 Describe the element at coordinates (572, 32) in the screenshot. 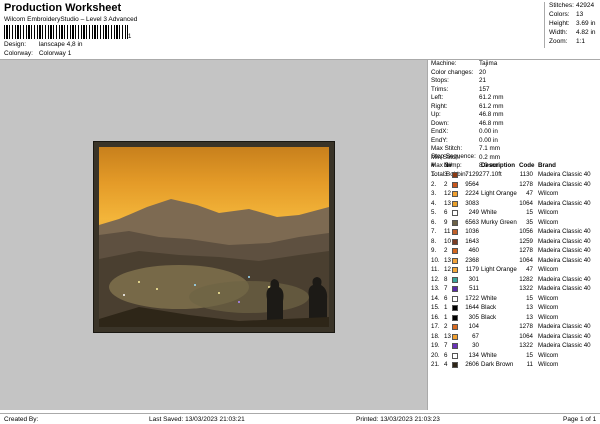

I see `summary-width: Width: 4.82 in` at that location.